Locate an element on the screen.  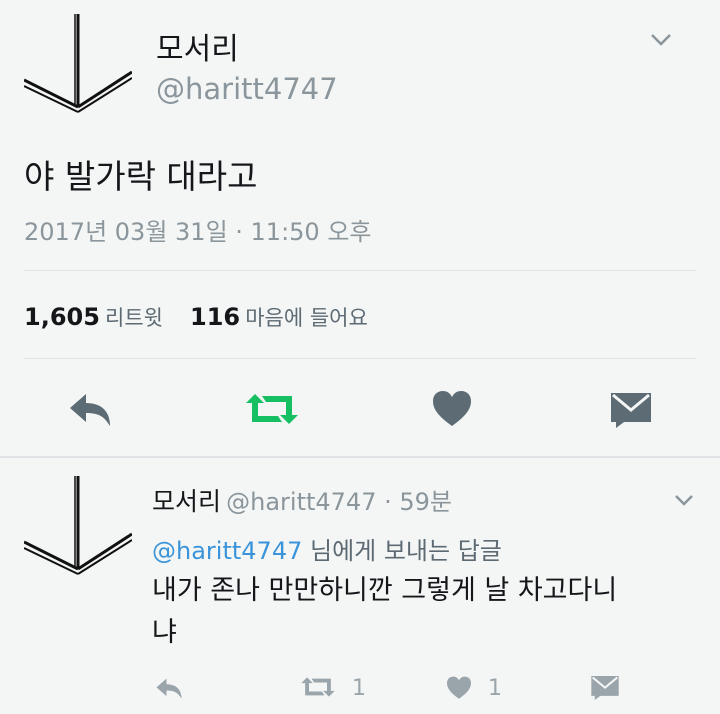
reply-to-mention: @haritt4747 is located at coordinates (227, 551).